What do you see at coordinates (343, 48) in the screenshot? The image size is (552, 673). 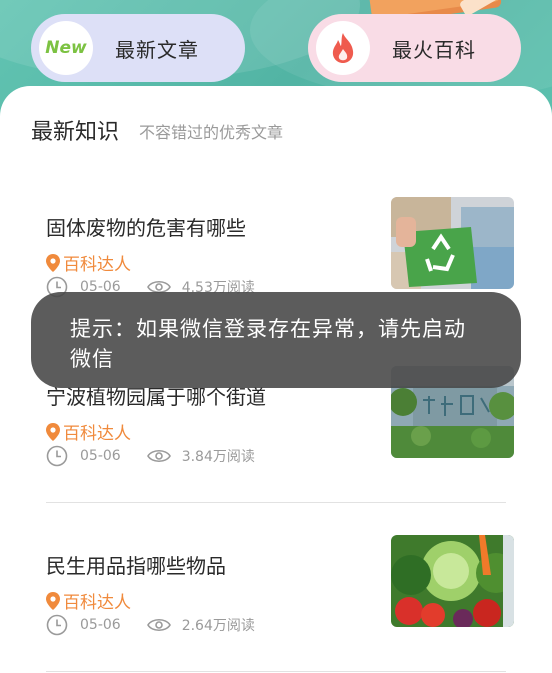 I see `flame-icon` at bounding box center [343, 48].